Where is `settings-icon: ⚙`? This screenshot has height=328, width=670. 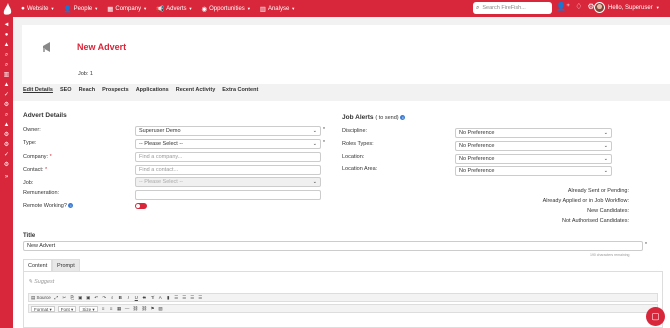
settings-icon: ⚙ is located at coordinates (6, 165).